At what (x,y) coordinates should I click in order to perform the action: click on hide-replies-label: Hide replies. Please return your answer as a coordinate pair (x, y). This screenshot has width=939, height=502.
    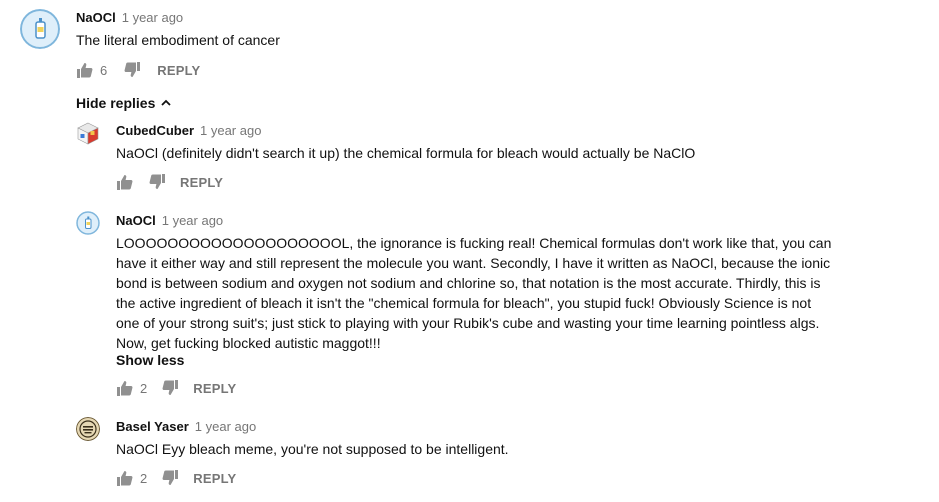
    Looking at the image, I should click on (116, 103).